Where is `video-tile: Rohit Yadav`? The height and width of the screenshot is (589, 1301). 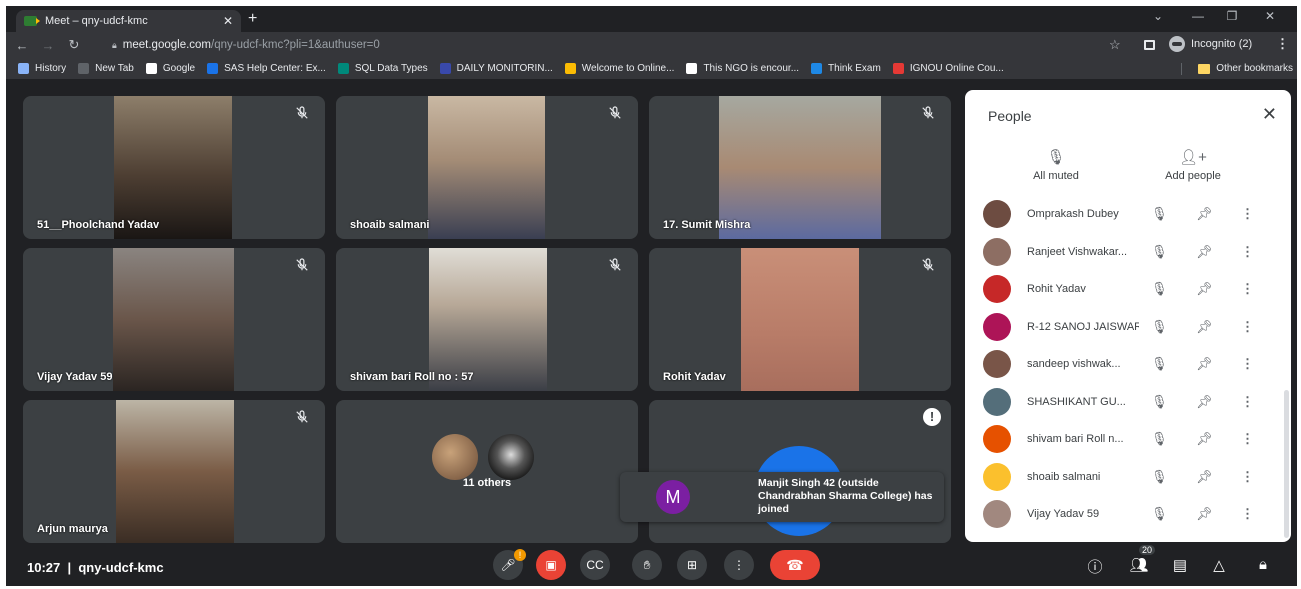
video-tile: Rohit Yadav is located at coordinates (800, 319).